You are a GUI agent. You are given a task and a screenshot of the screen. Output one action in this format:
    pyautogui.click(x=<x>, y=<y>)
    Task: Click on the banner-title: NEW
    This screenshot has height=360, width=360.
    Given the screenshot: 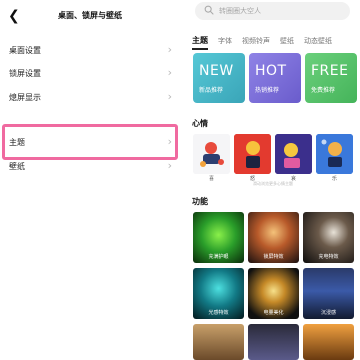 What is the action you would take?
    pyautogui.click(x=216, y=71)
    